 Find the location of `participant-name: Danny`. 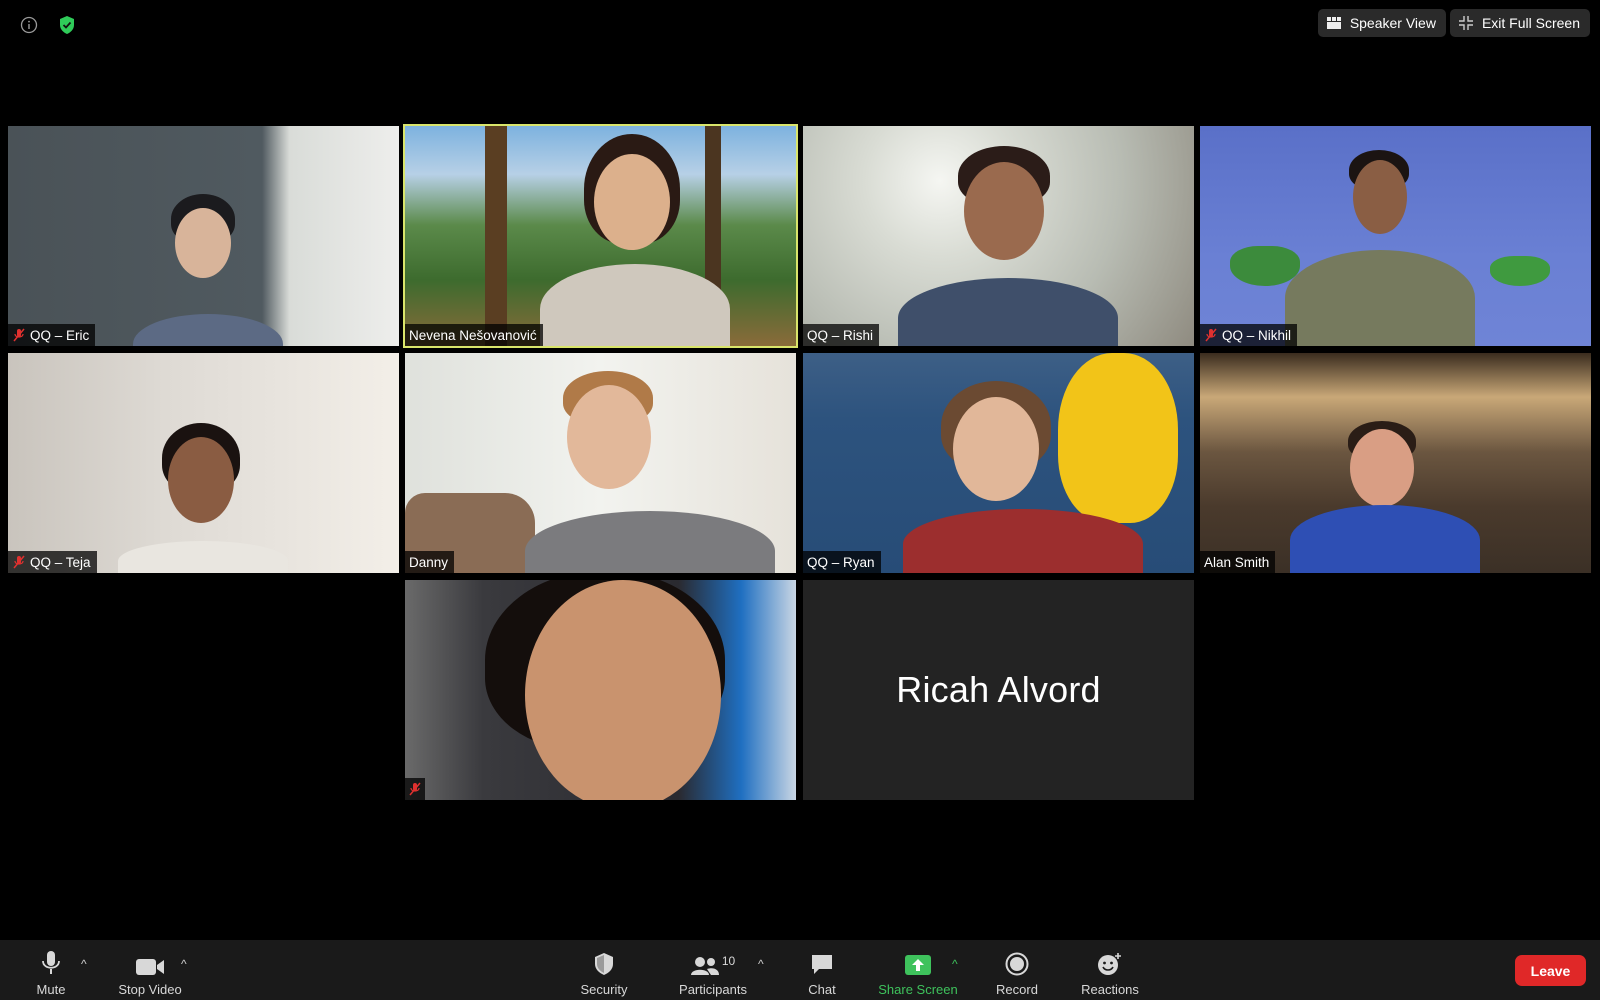

participant-name: Danny is located at coordinates (429, 562).